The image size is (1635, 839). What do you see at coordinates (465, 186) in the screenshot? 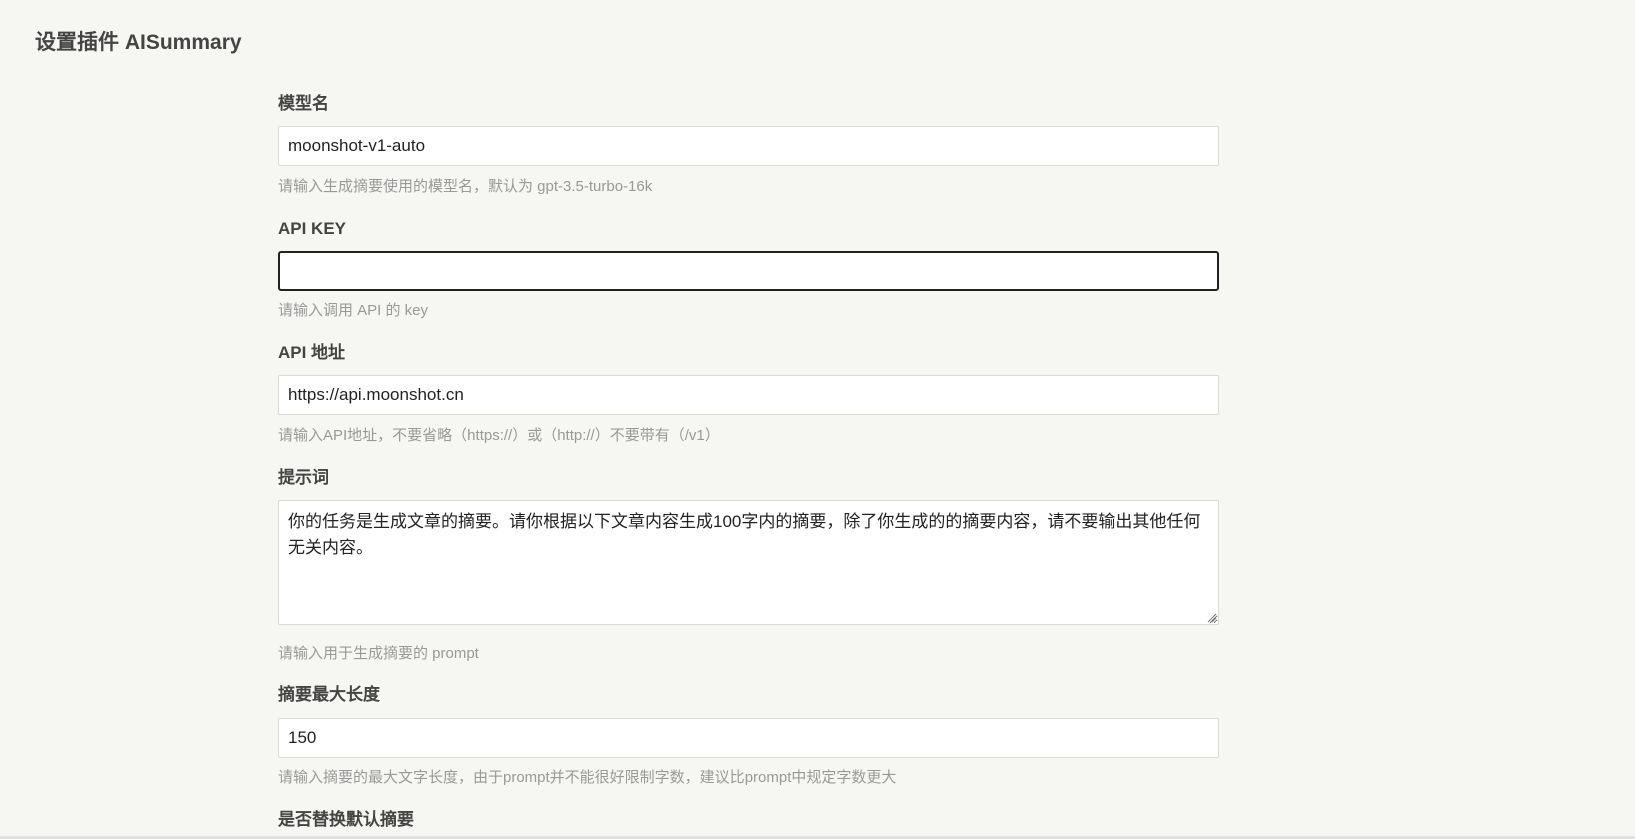
I see `model-help: 请输入生成摘要使用的模型名，默认为 gpt-3.5-turbo-16k` at bounding box center [465, 186].